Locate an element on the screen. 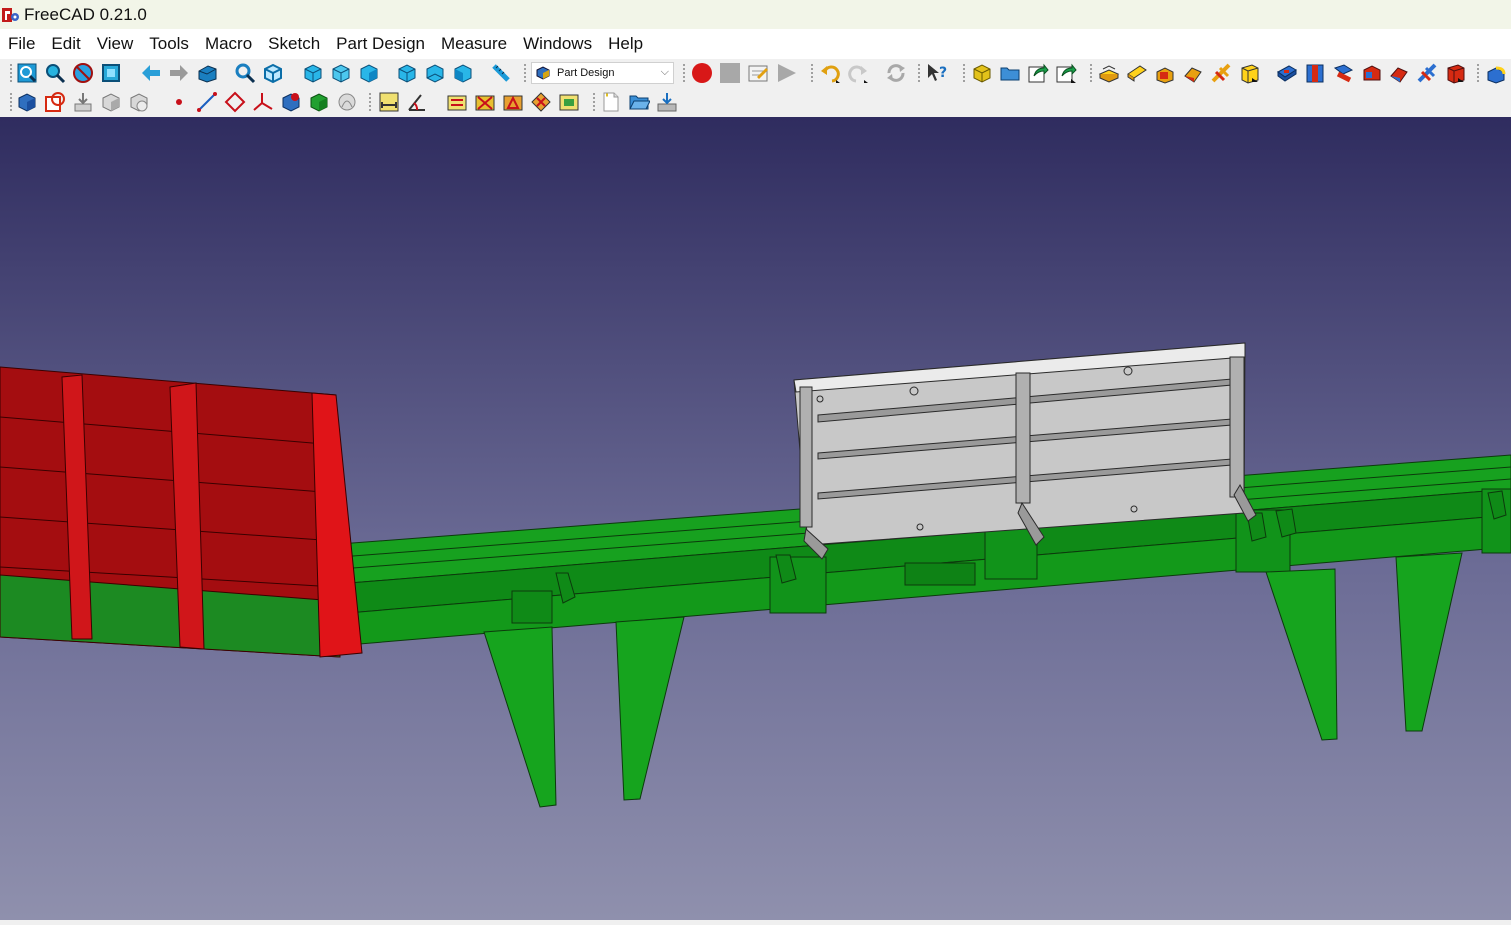  toggle-3d-icon is located at coordinates (485, 102).